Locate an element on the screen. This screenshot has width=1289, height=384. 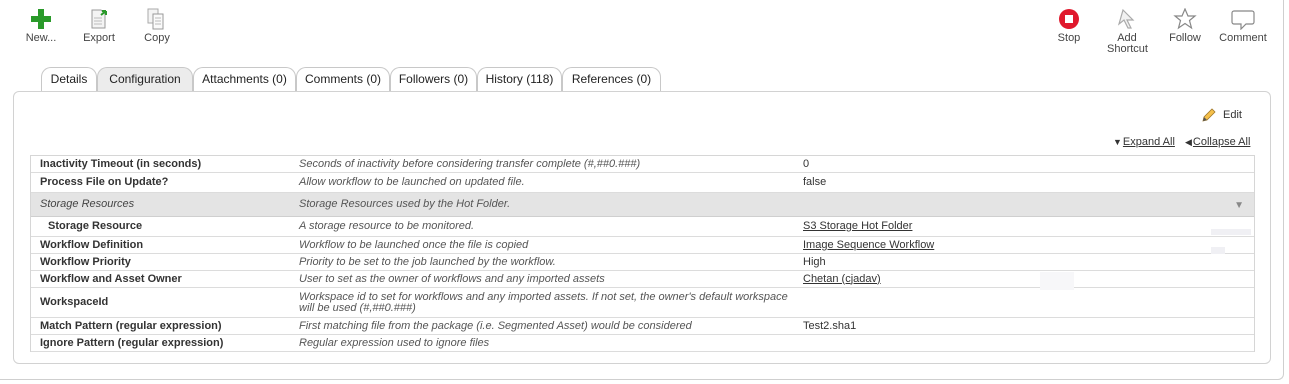
add-shortcut-button: Add Shortcut is located at coordinates (1127, 31).